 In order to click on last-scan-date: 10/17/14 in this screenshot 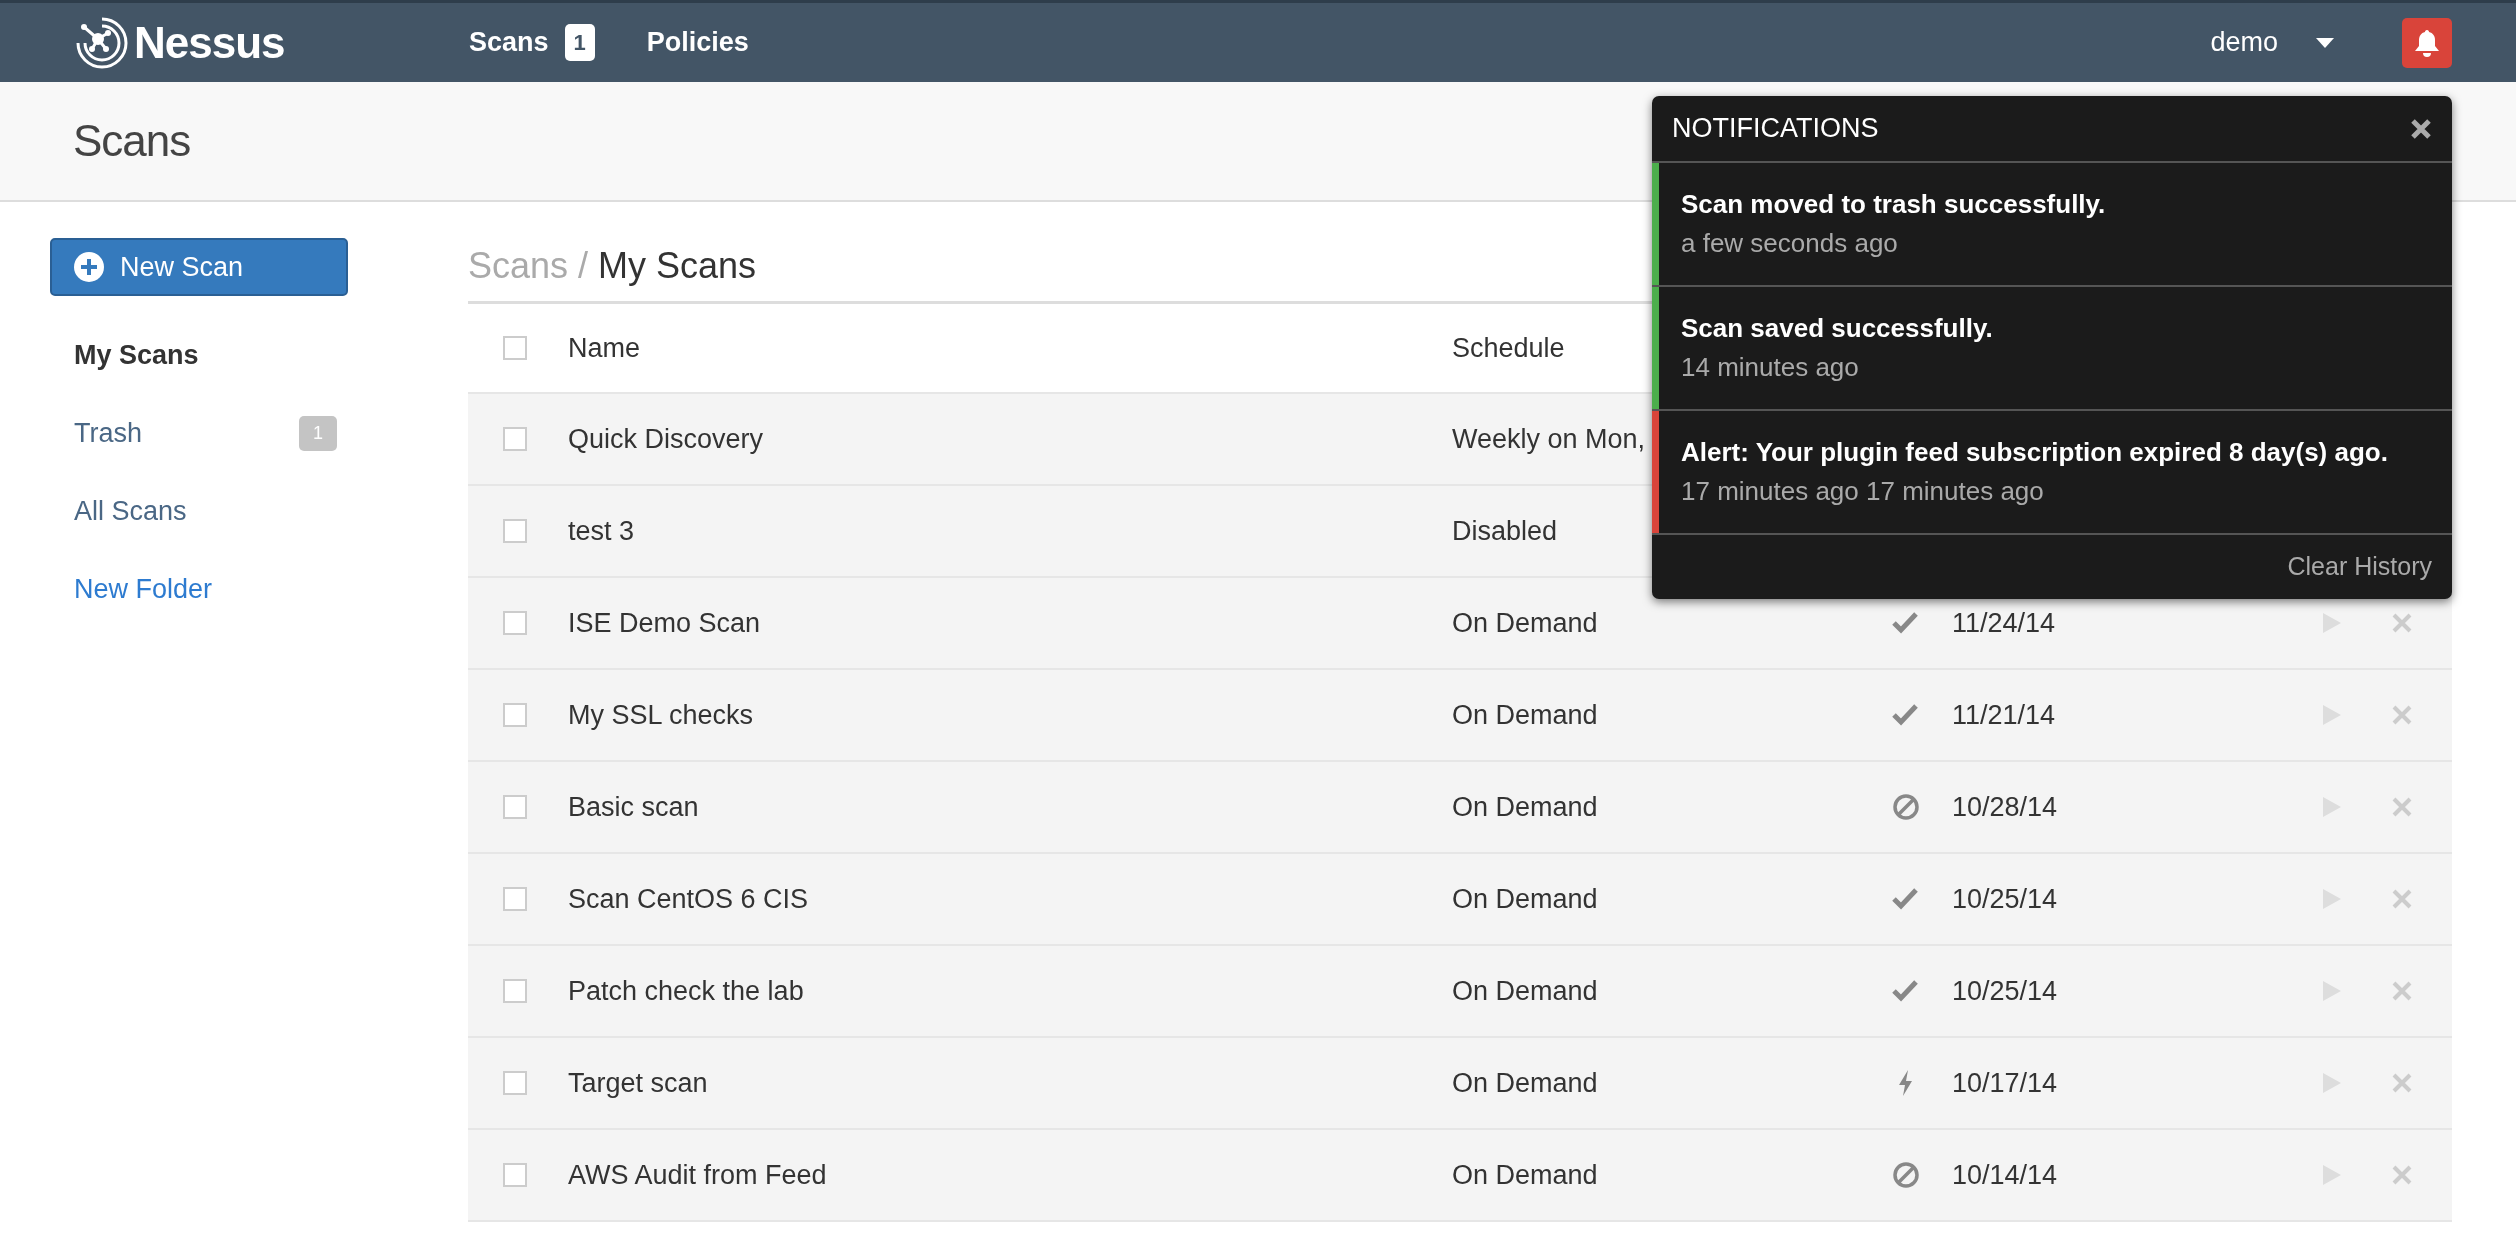, I will do `click(2005, 1082)`.